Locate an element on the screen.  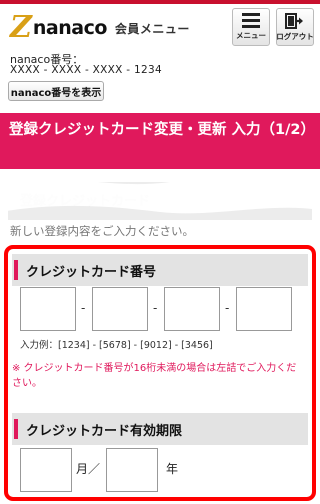
year-label: 年 is located at coordinates (172, 469).